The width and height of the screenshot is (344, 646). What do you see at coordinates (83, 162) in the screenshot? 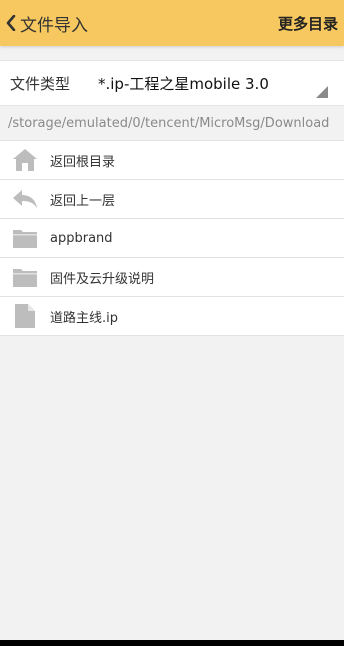
I see `list-item-label: 返回根目录` at bounding box center [83, 162].